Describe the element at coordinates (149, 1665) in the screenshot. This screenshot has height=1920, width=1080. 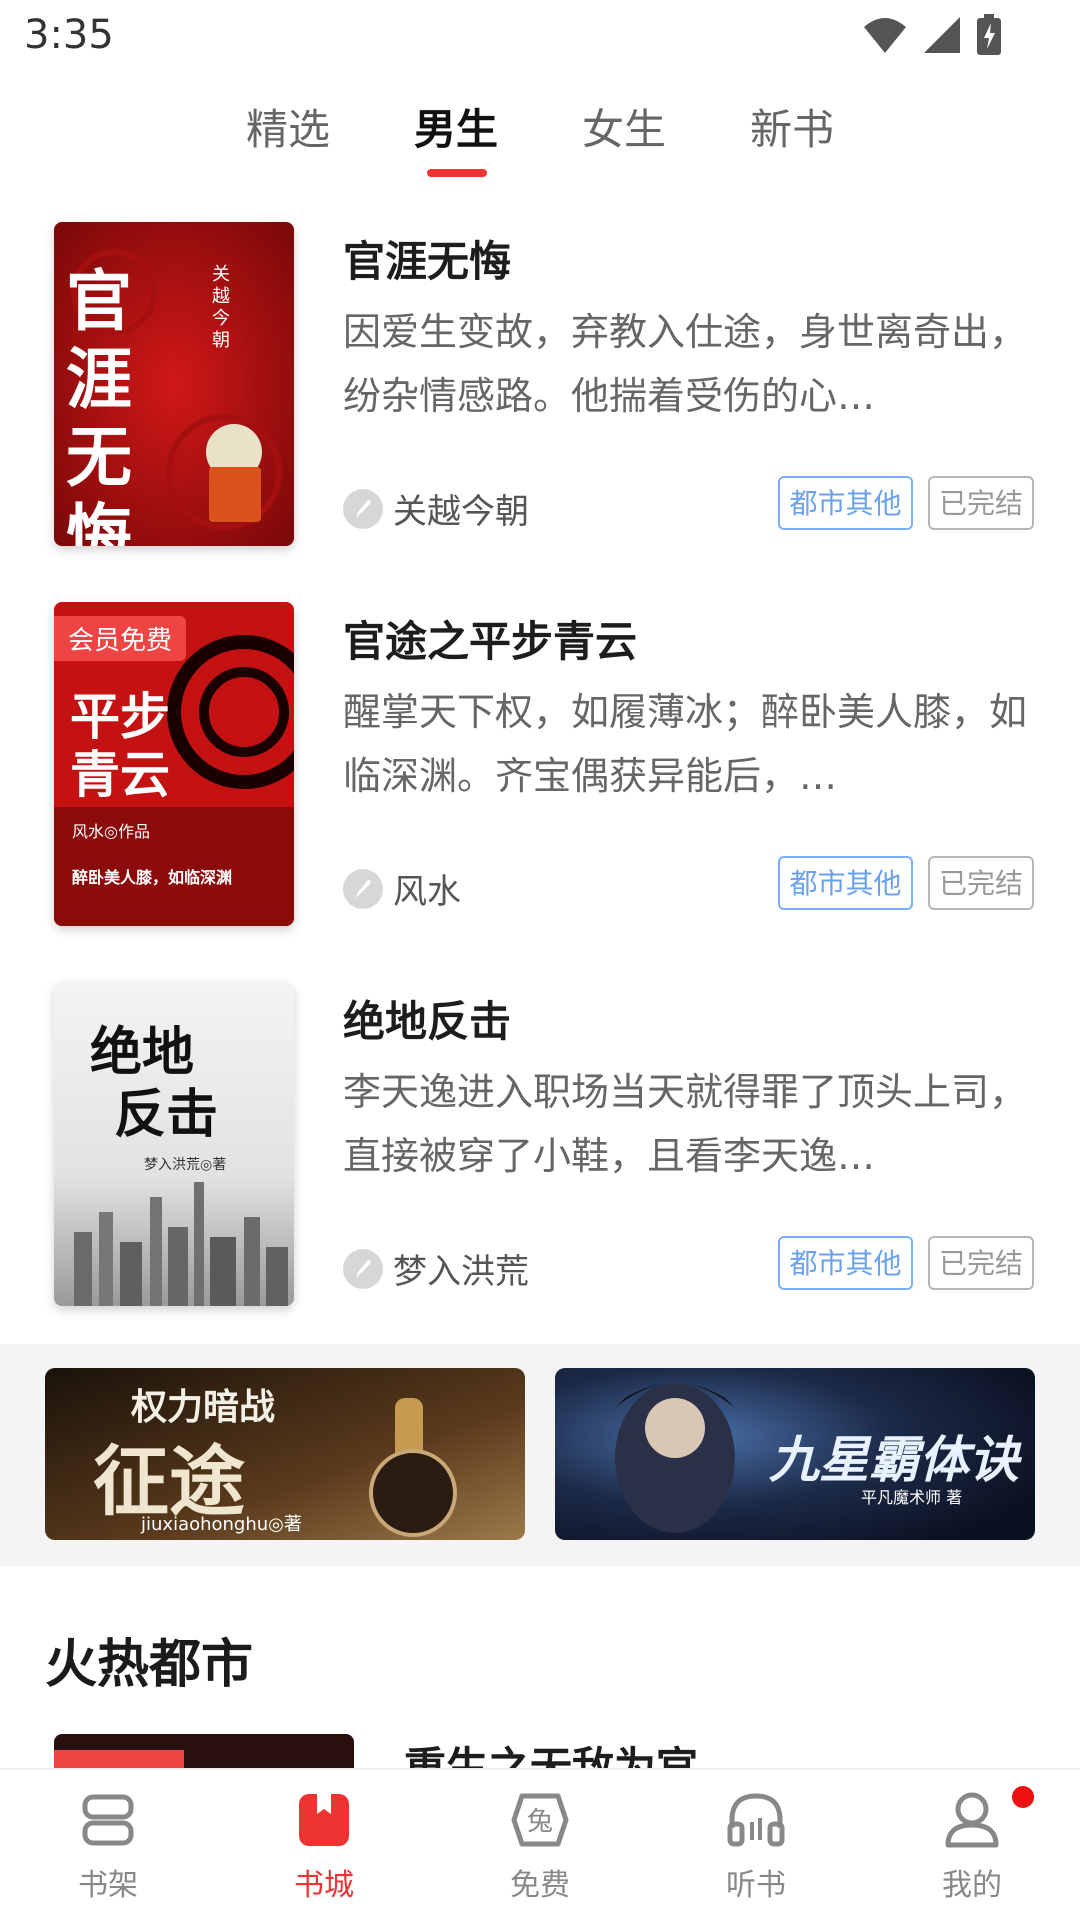
I see `section-title: 火热都市` at that location.